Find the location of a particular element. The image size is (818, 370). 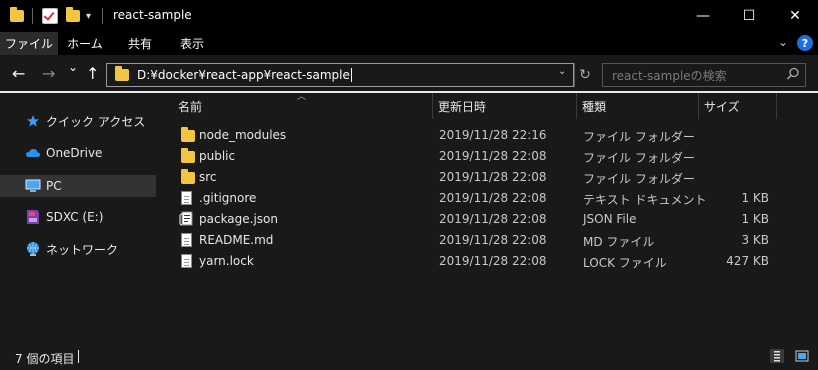

sidebar-item-pc: PC is located at coordinates (78, 186).